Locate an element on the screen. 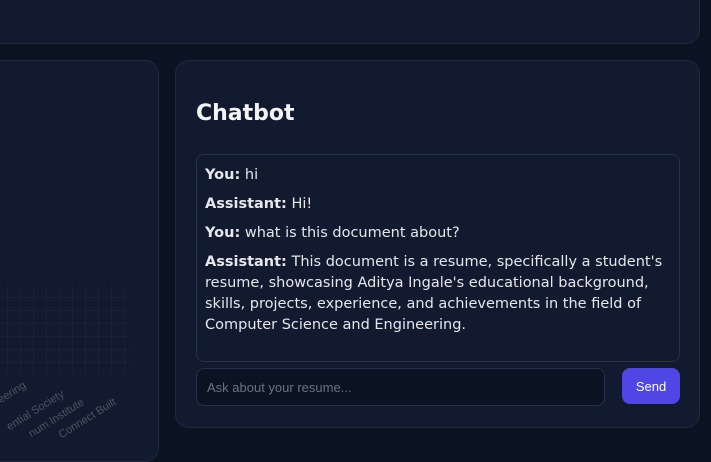 Image resolution: width=711 pixels, height=462 pixels. message-text: what is this document about? is located at coordinates (350, 233).